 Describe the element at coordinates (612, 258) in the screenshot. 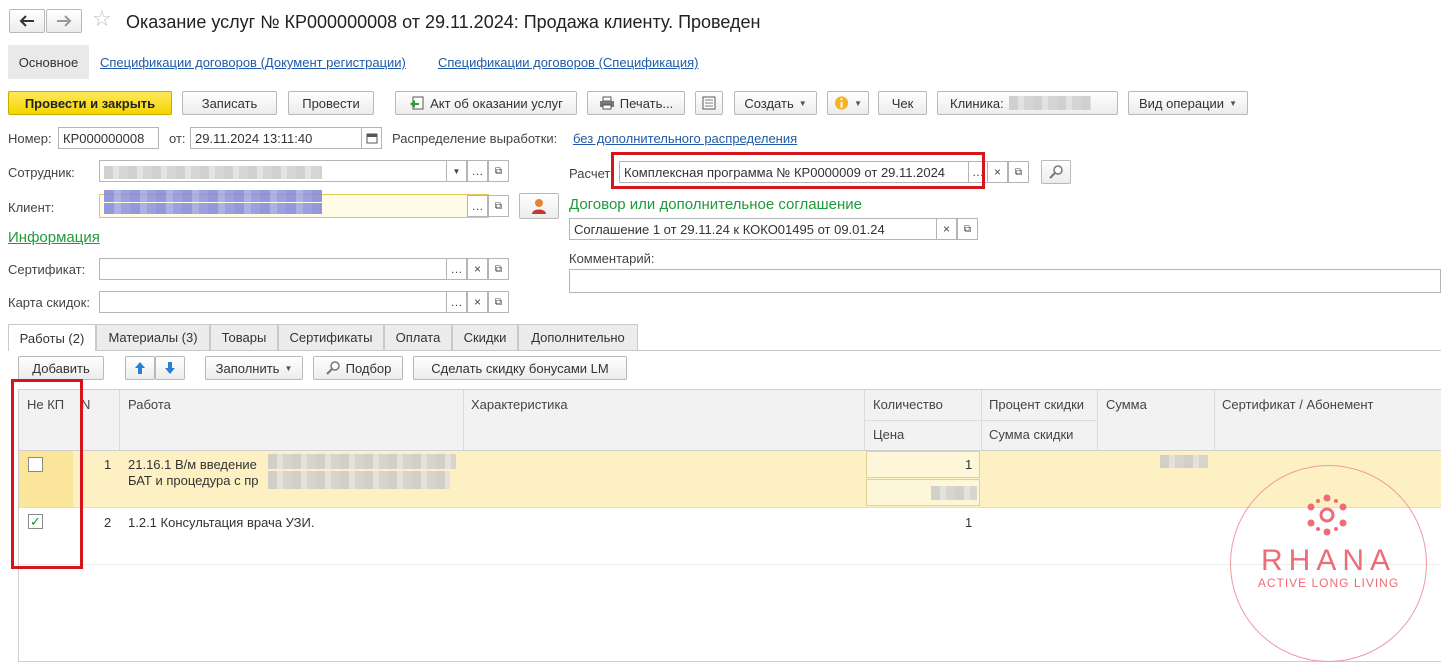

I see `comment-label: Комментарий:` at that location.